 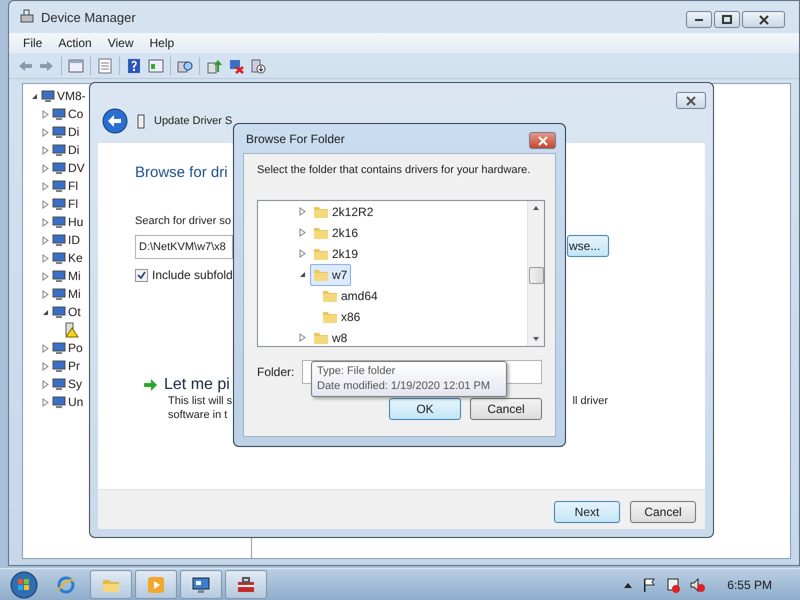 What do you see at coordinates (331, 275) in the screenshot?
I see `folder-item: w7` at bounding box center [331, 275].